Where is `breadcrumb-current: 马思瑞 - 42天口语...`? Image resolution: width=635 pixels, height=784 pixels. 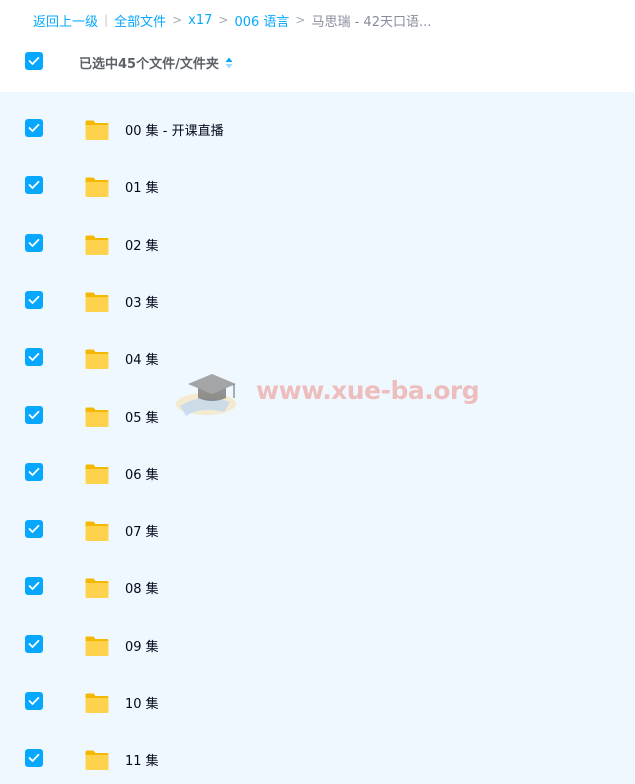
breadcrumb-current: 马思瑞 - 42天口语... is located at coordinates (371, 22).